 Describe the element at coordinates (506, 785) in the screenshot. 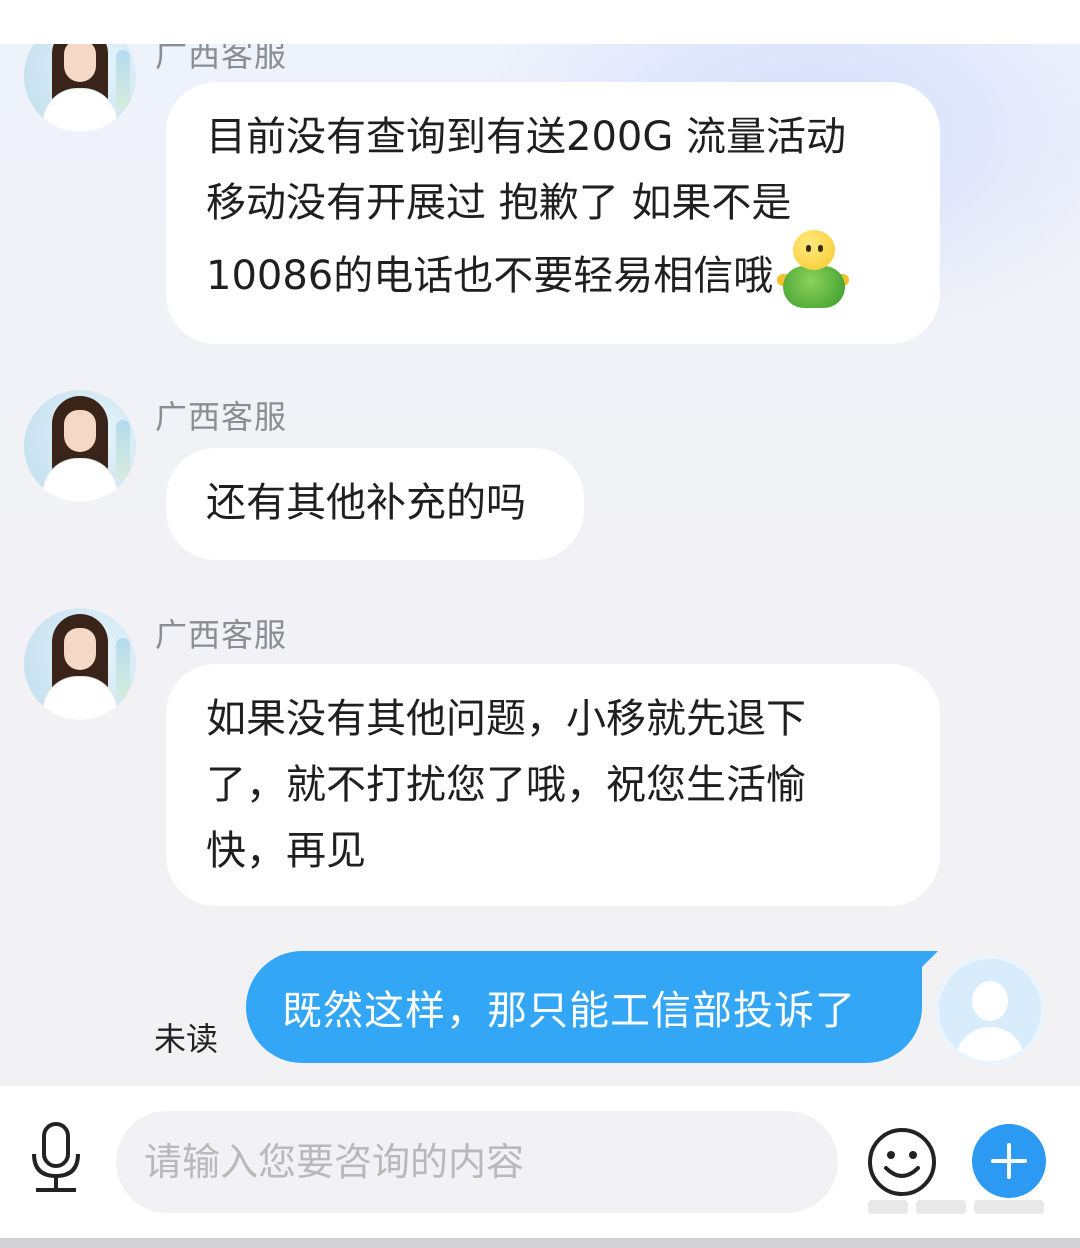

I see `message-line: 了，就不打扰您了哦，祝您生活愉` at that location.